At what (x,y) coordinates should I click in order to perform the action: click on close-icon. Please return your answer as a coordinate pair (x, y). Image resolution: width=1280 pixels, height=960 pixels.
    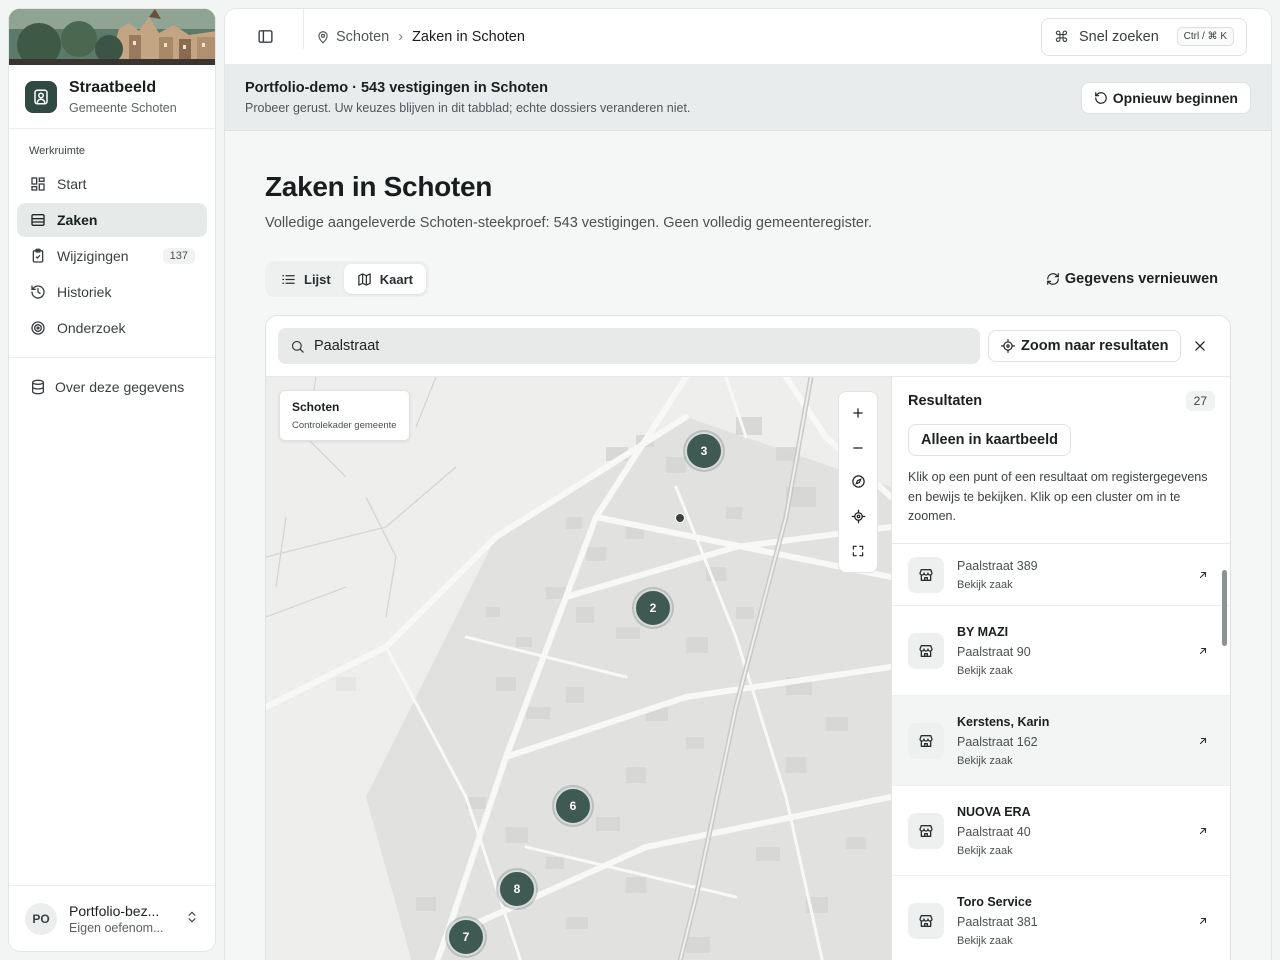
    Looking at the image, I should click on (1200, 346).